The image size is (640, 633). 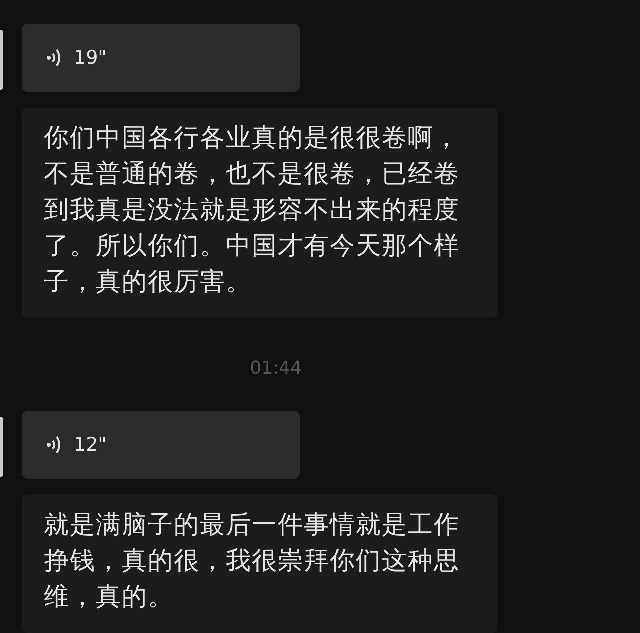 What do you see at coordinates (161, 58) in the screenshot?
I see `voice-message: 19"` at bounding box center [161, 58].